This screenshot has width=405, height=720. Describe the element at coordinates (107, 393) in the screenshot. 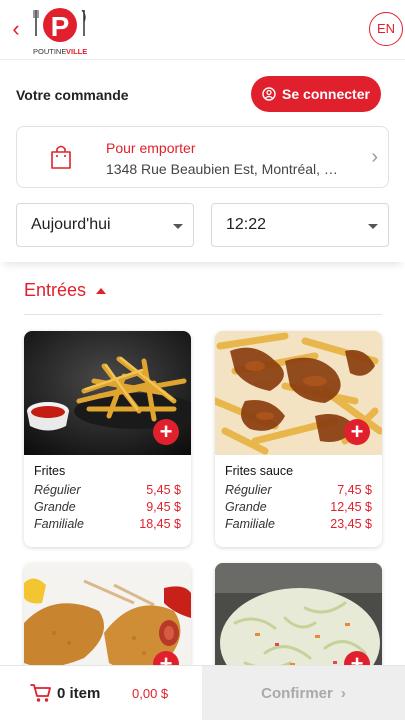

I see `fries-photo: +` at that location.